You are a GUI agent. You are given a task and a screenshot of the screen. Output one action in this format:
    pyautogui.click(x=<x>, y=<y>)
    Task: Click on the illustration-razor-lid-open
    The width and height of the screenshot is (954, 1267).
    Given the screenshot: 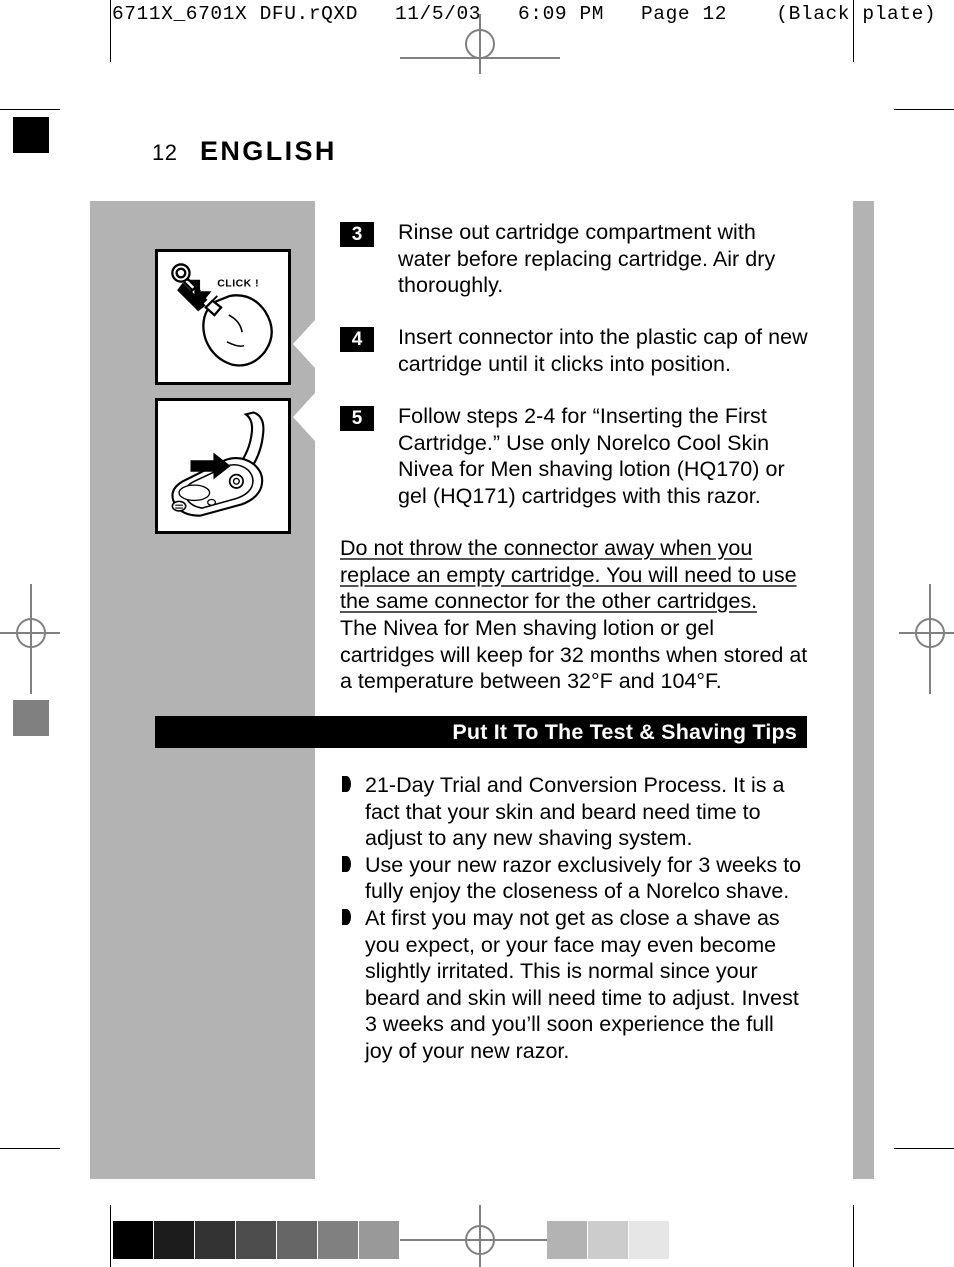 What is the action you would take?
    pyautogui.click(x=223, y=466)
    